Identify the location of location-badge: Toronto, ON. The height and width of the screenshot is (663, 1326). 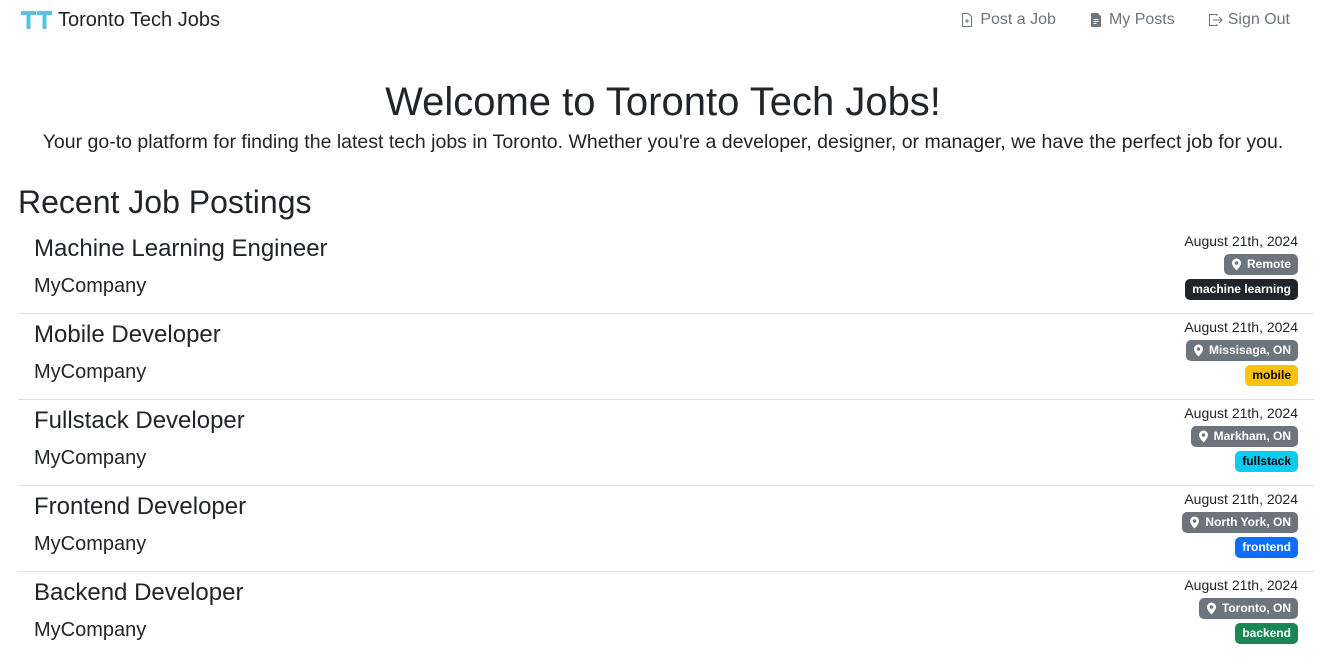
(1248, 608).